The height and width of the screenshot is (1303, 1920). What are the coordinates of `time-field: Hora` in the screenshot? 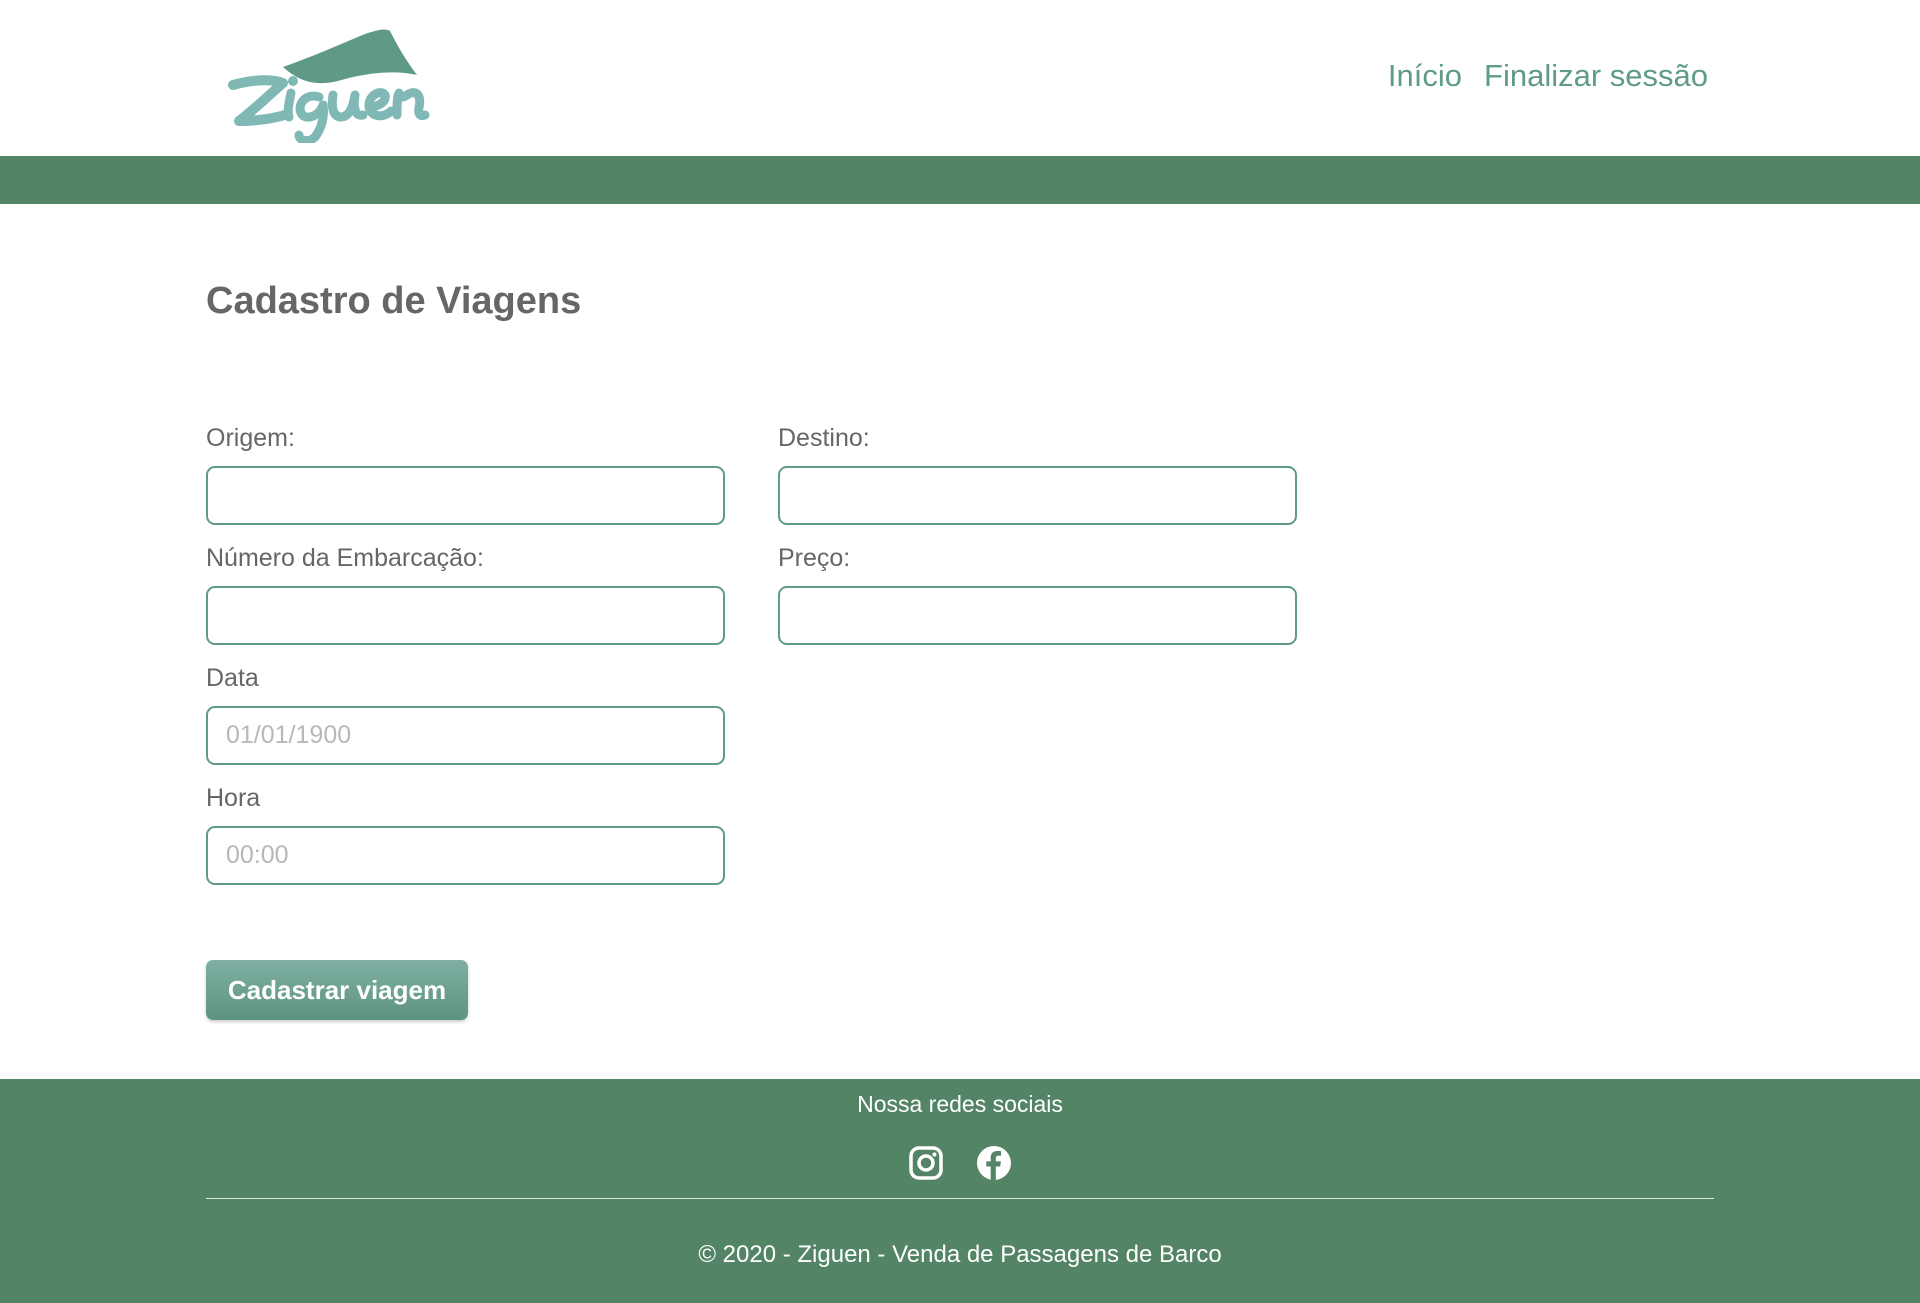 It's located at (465, 833).